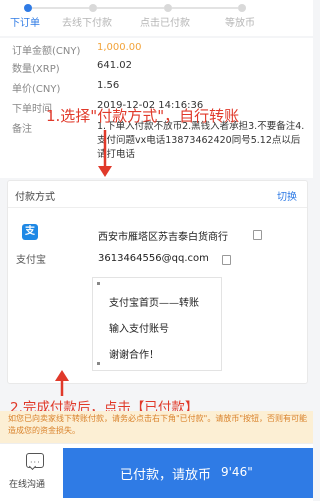 This screenshot has width=320, height=501. I want to click on countdown-timer: 9'46", so click(237, 472).